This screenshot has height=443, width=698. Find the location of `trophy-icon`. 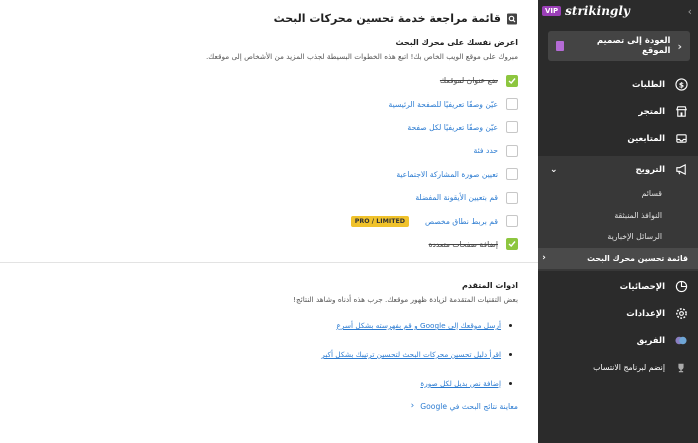

trophy-icon is located at coordinates (681, 368).